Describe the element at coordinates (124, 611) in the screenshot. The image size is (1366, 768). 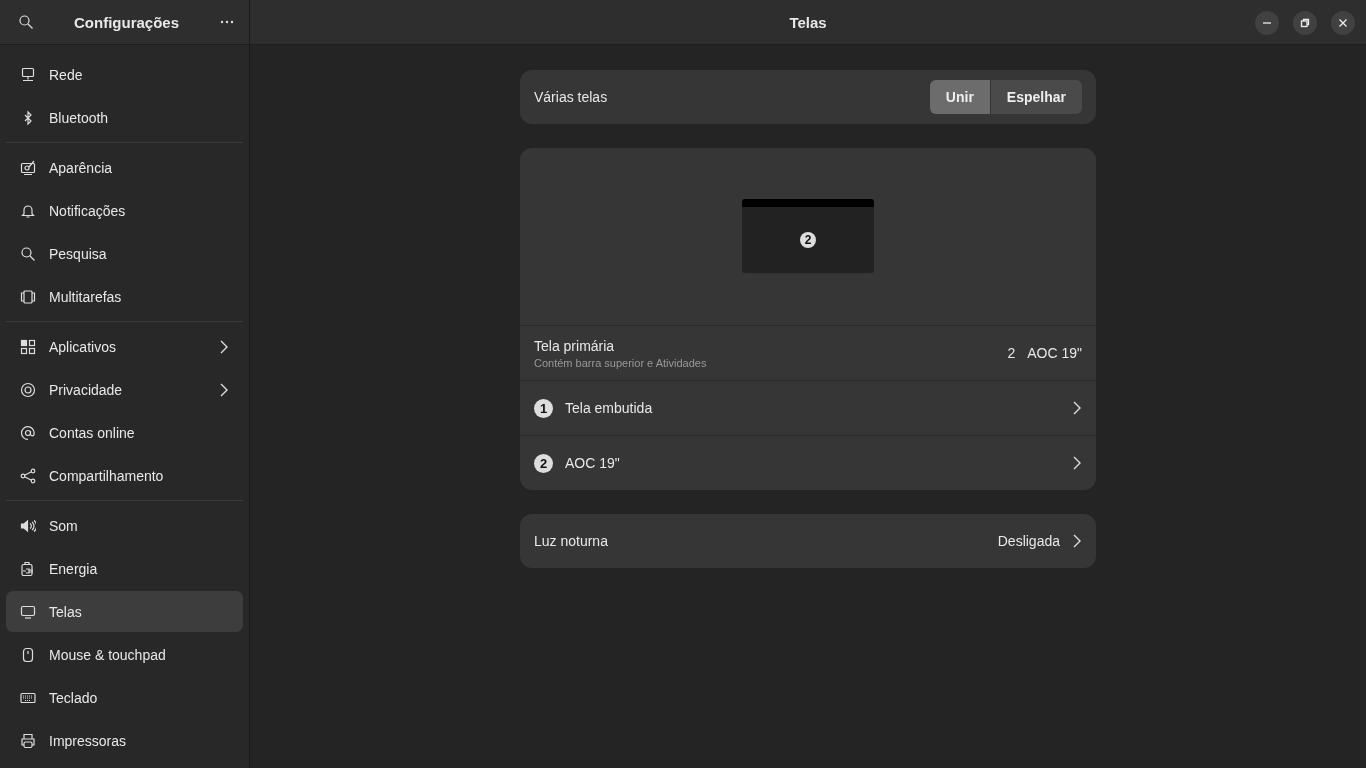
I see `sidebar-item: Telas` at that location.